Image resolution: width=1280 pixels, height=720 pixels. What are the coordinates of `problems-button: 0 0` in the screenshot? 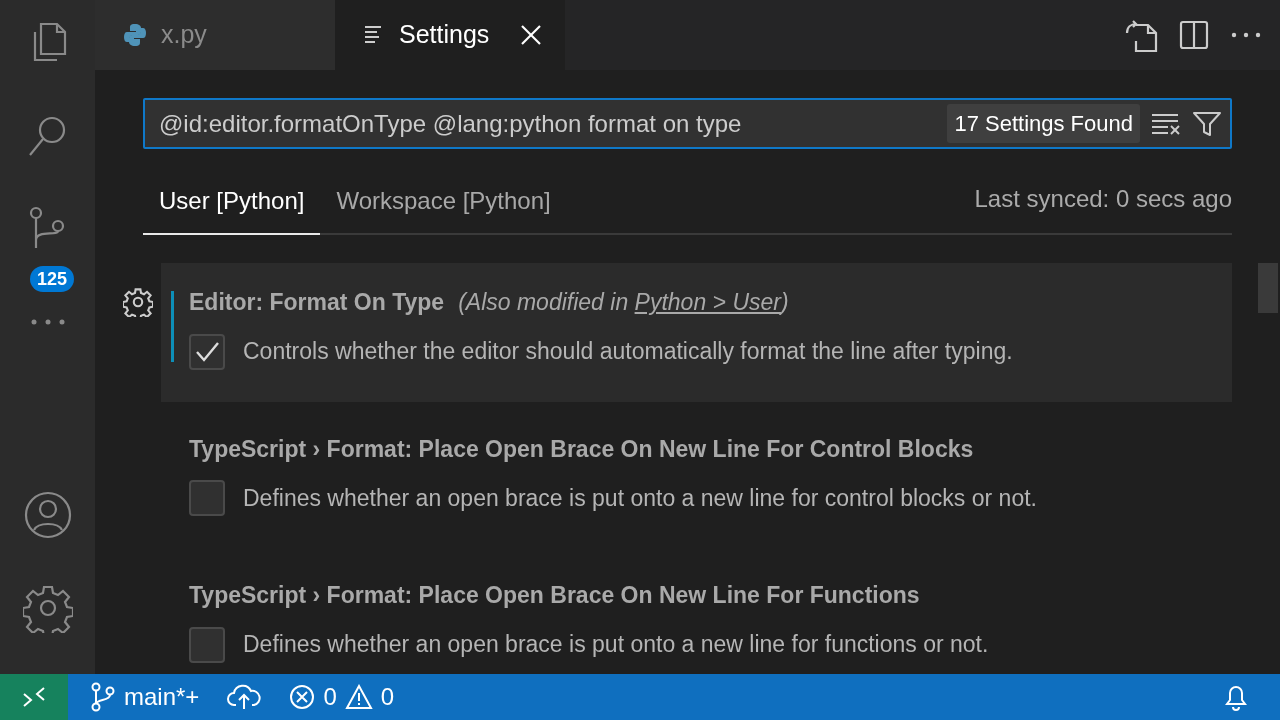 It's located at (342, 697).